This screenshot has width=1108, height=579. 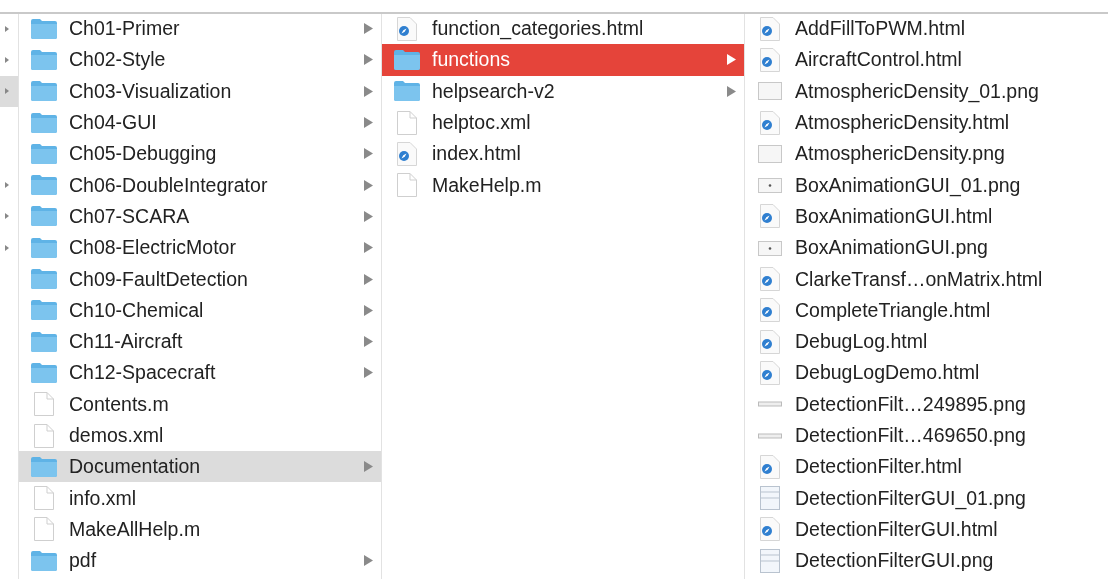 I want to click on file-row: BoxAnimationGUI.html, so click(x=926, y=216).